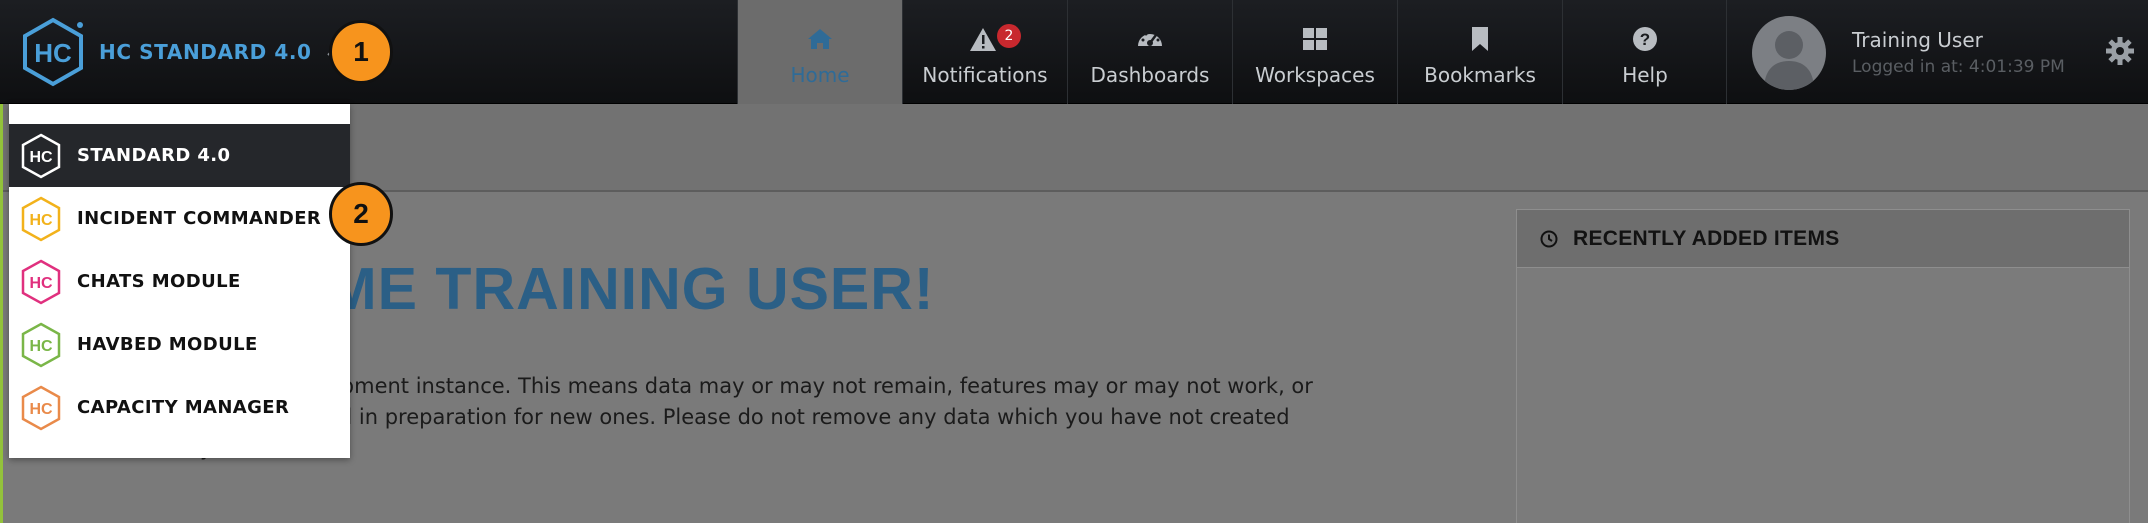 This screenshot has height=523, width=2148. I want to click on module-item-capacity-manager: HC CAPACITY MANAGER, so click(179, 407).